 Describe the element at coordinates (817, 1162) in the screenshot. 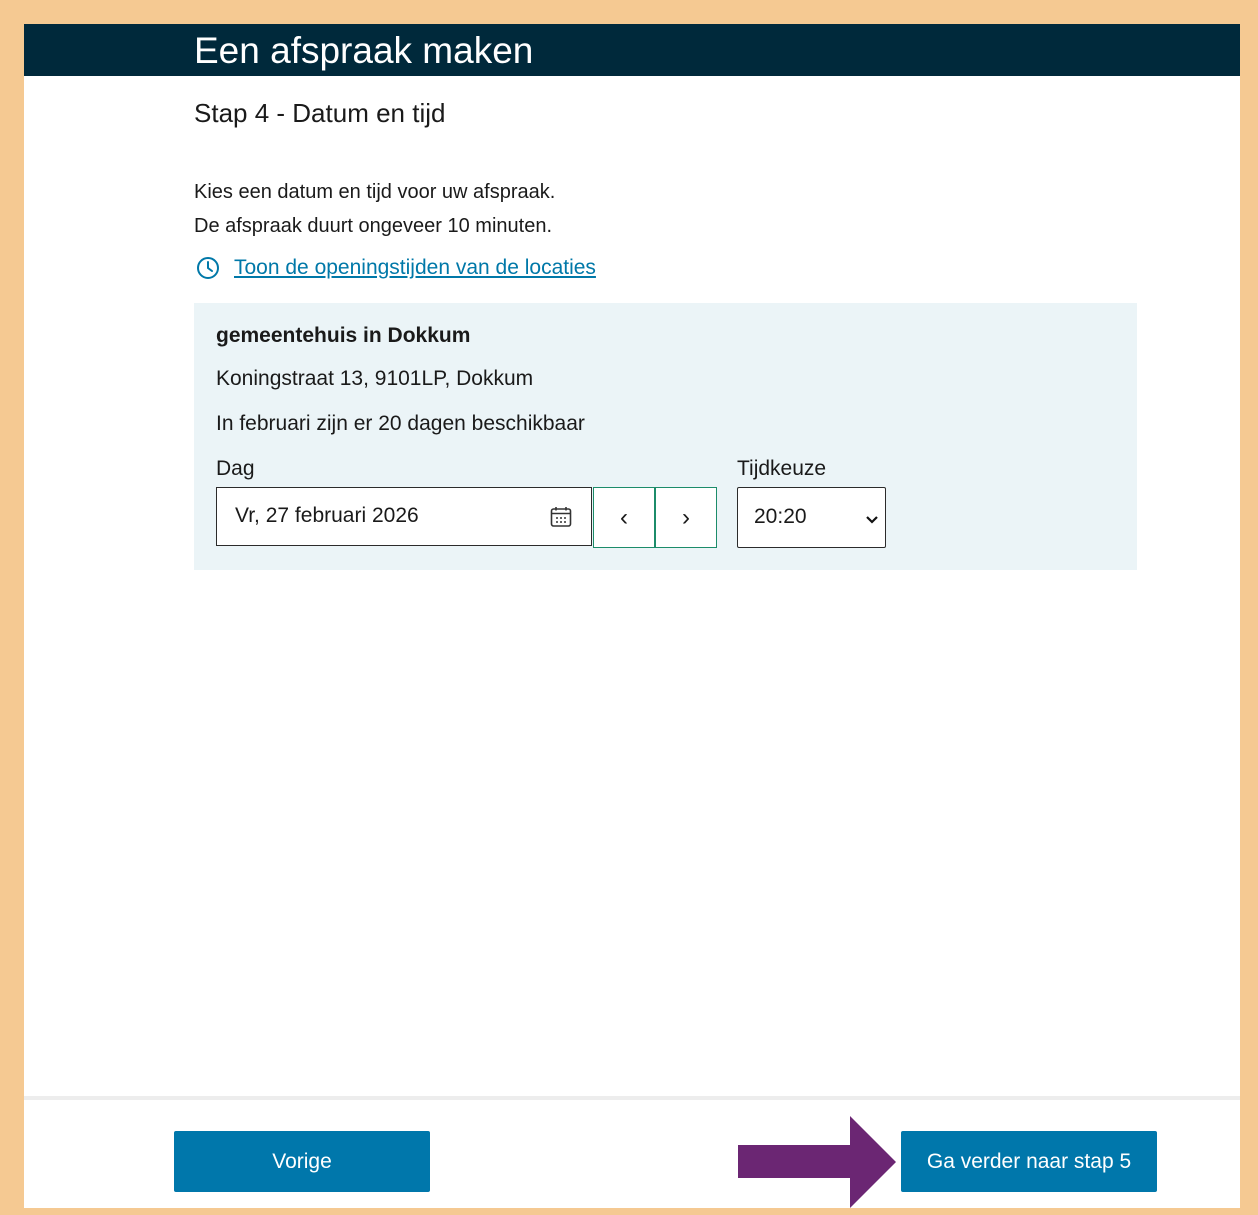

I see `annotation-arrow-icon` at that location.